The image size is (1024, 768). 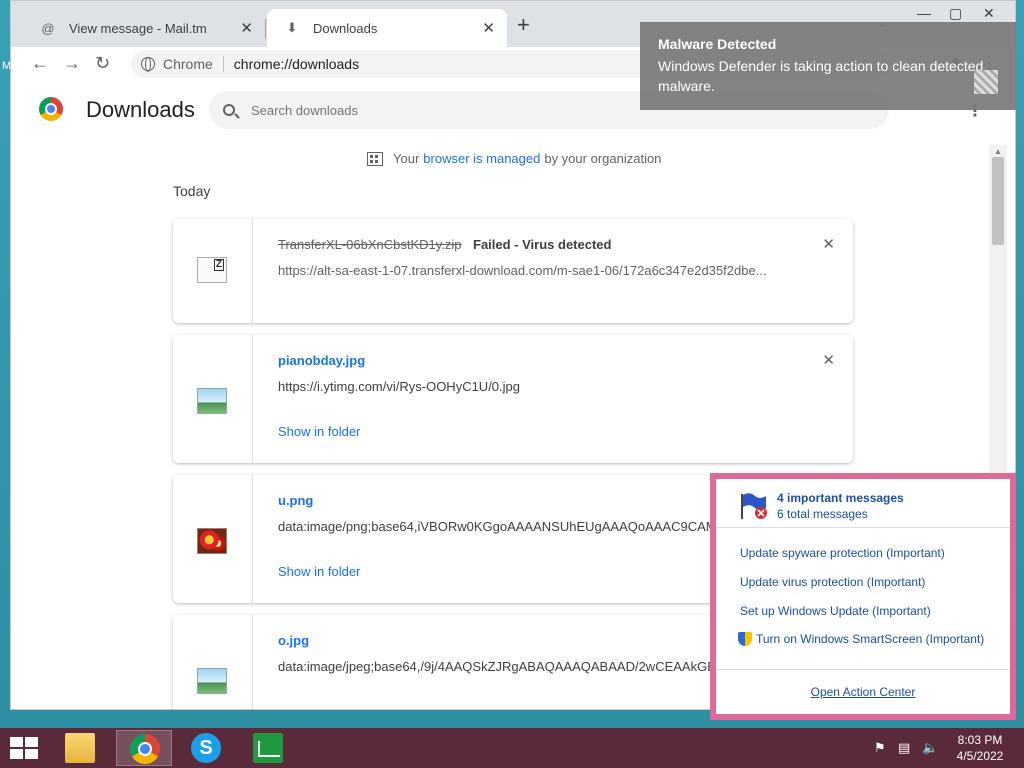 I want to click on message-label: Turn on Windows SmartScreen (Important), so click(x=870, y=639).